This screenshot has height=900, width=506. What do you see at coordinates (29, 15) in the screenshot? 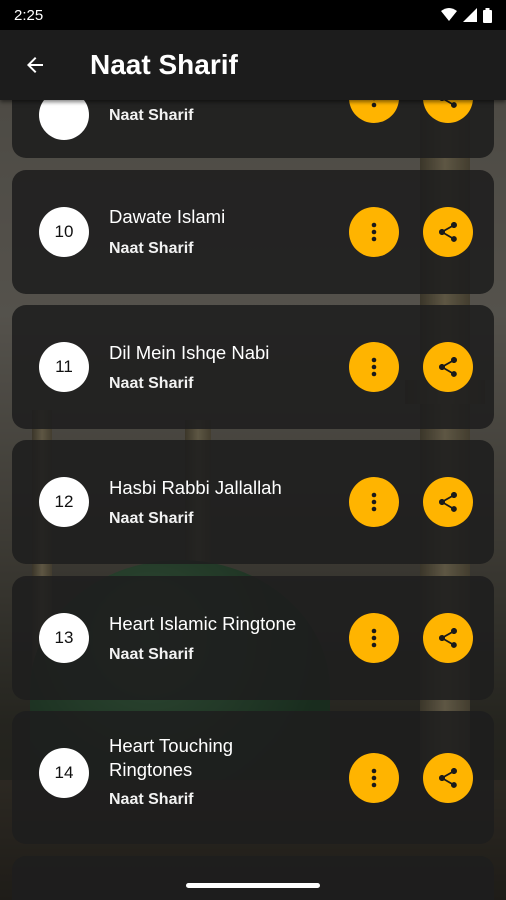
I see `status-time: 2:25` at bounding box center [29, 15].